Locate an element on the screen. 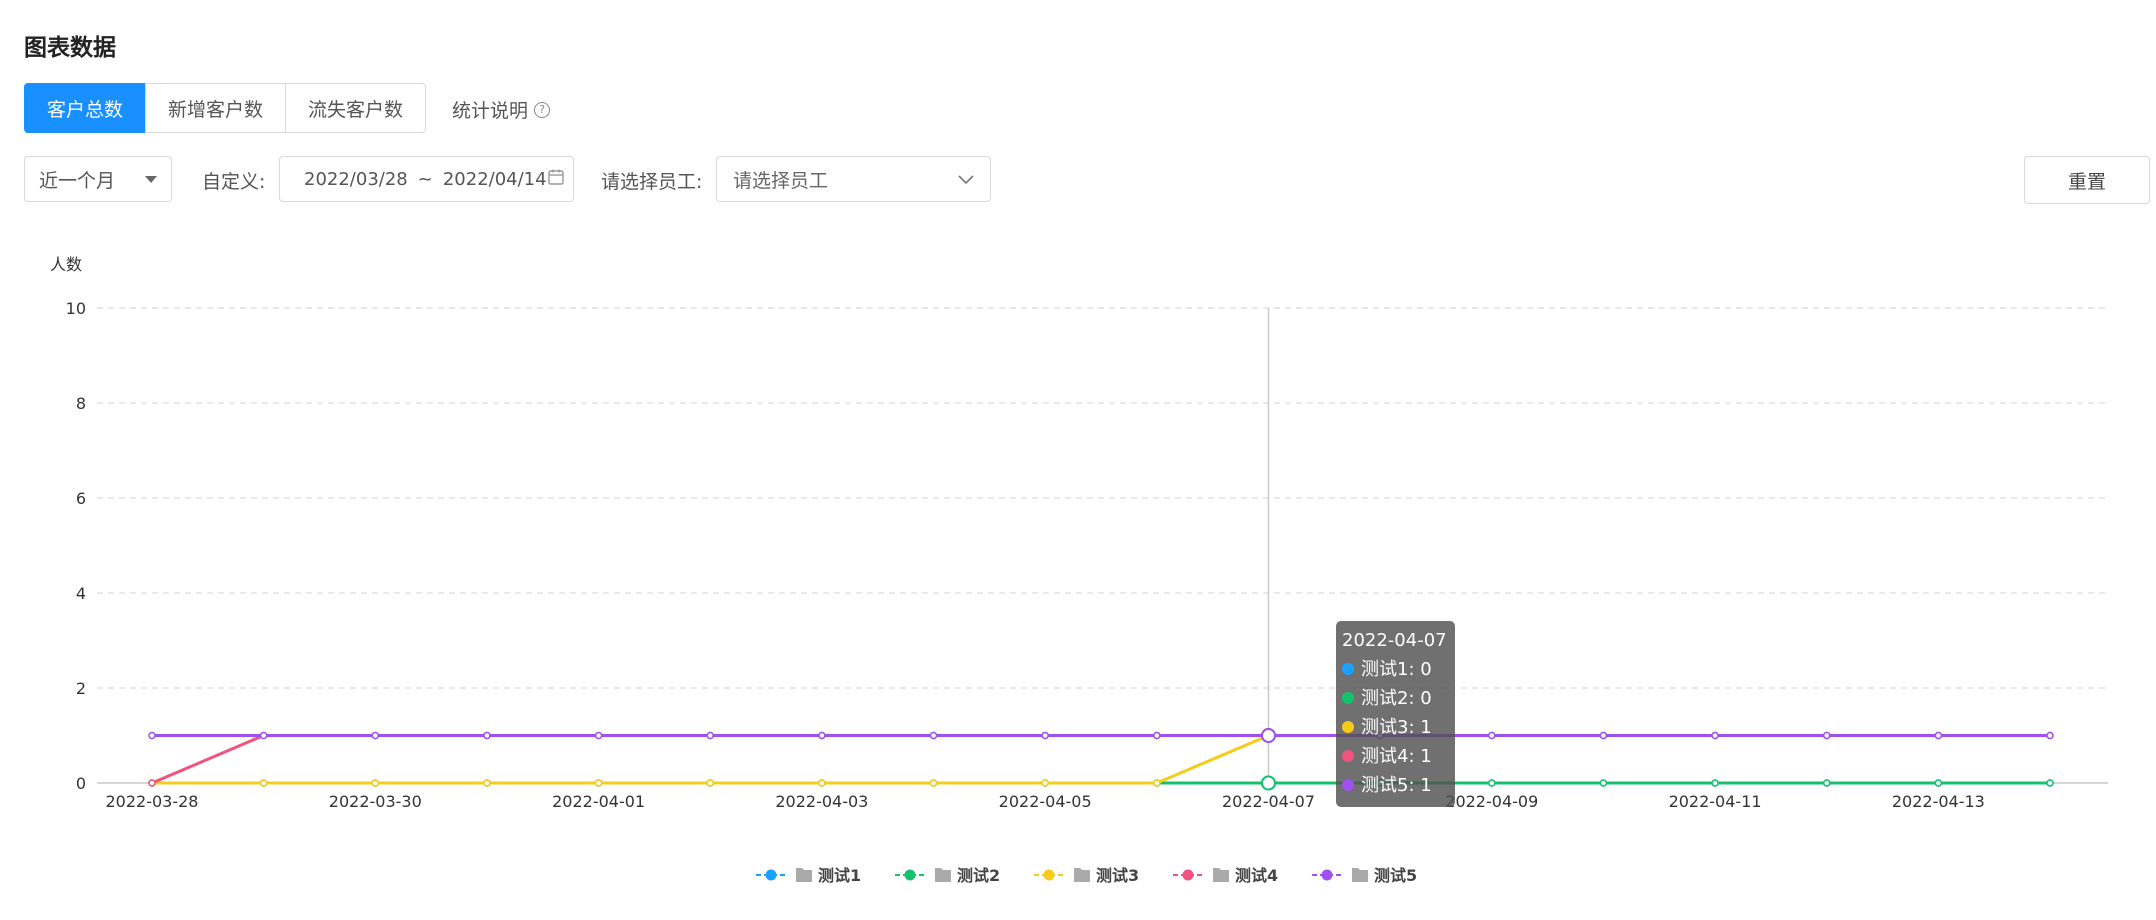 Image resolution: width=2156 pixels, height=920 pixels. tooltip-line: 测试2: 0 is located at coordinates (1396, 698).